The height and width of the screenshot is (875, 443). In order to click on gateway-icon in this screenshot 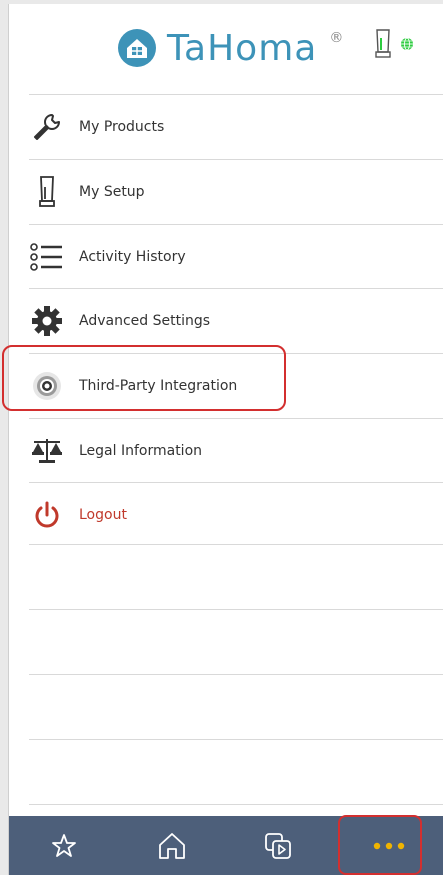, I will do `click(47, 192)`.